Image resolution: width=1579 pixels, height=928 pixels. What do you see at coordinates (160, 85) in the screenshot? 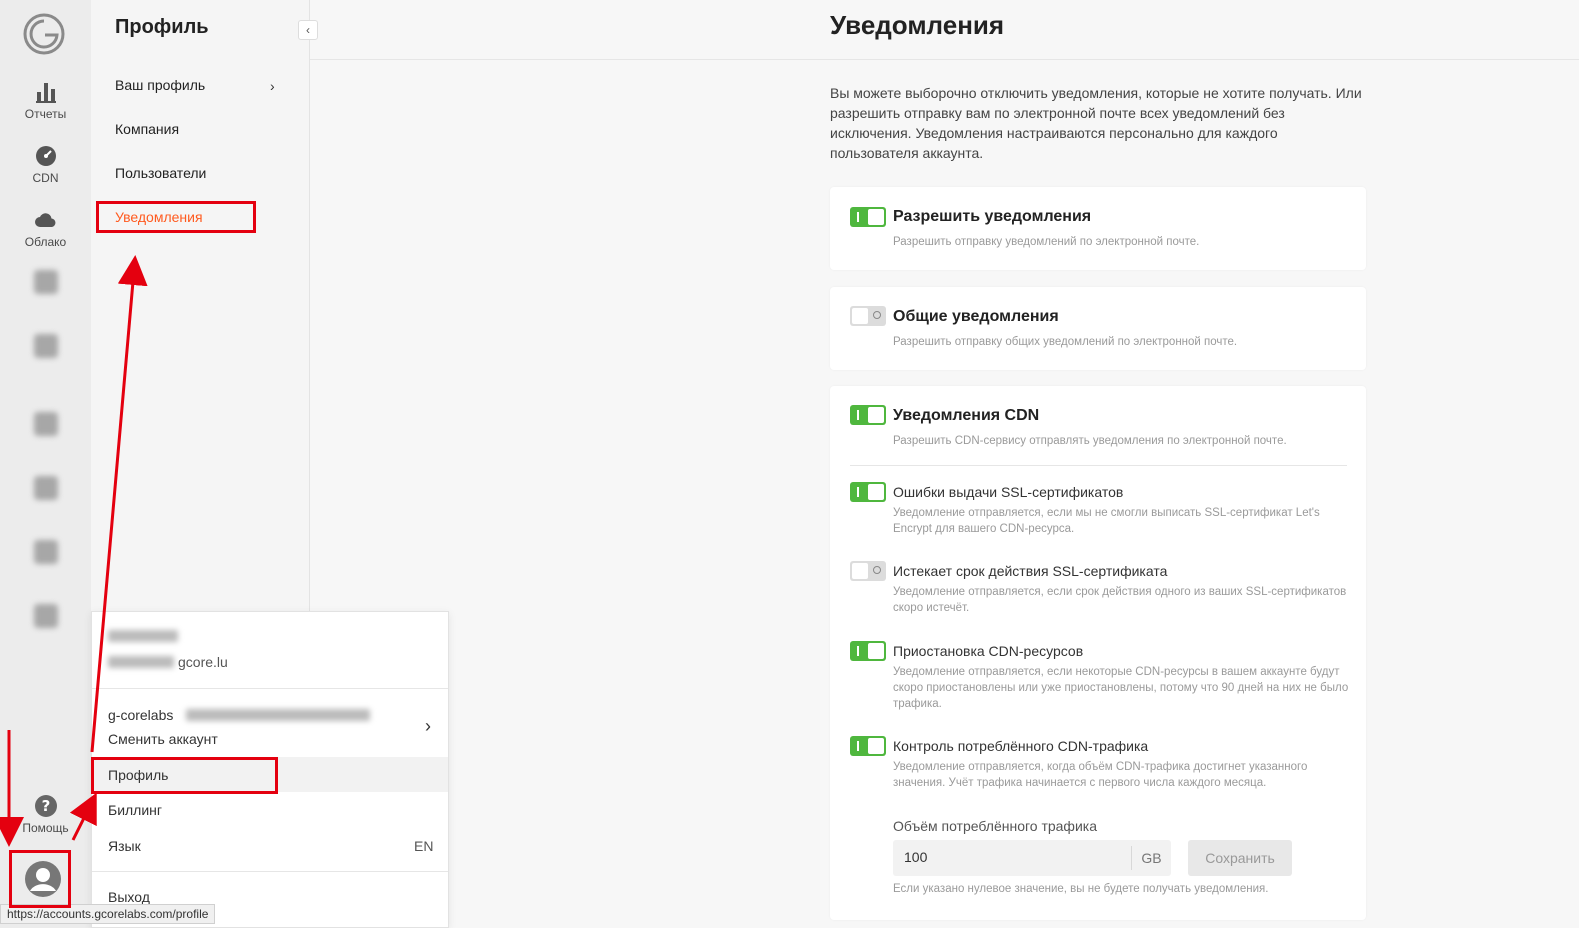
I see `submenu-item-your-profile: Ваш профиль` at bounding box center [160, 85].